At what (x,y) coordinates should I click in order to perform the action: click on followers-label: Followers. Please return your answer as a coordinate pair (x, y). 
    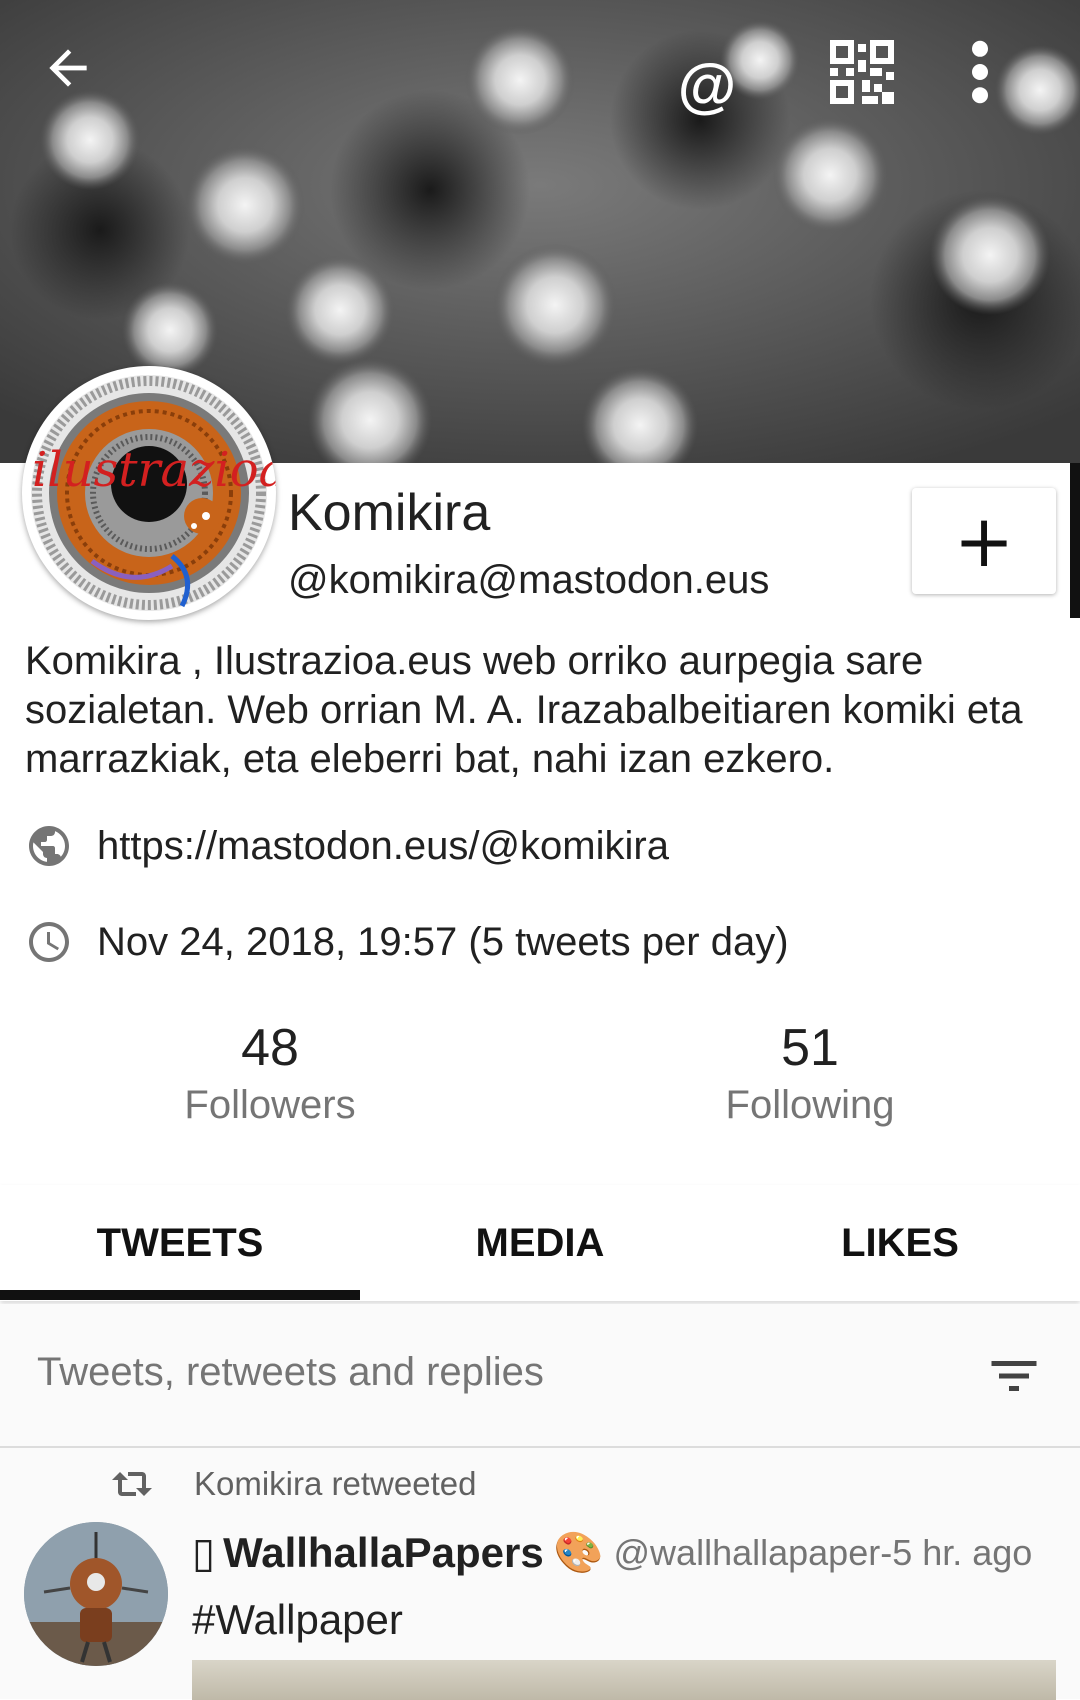
    Looking at the image, I should click on (270, 1105).